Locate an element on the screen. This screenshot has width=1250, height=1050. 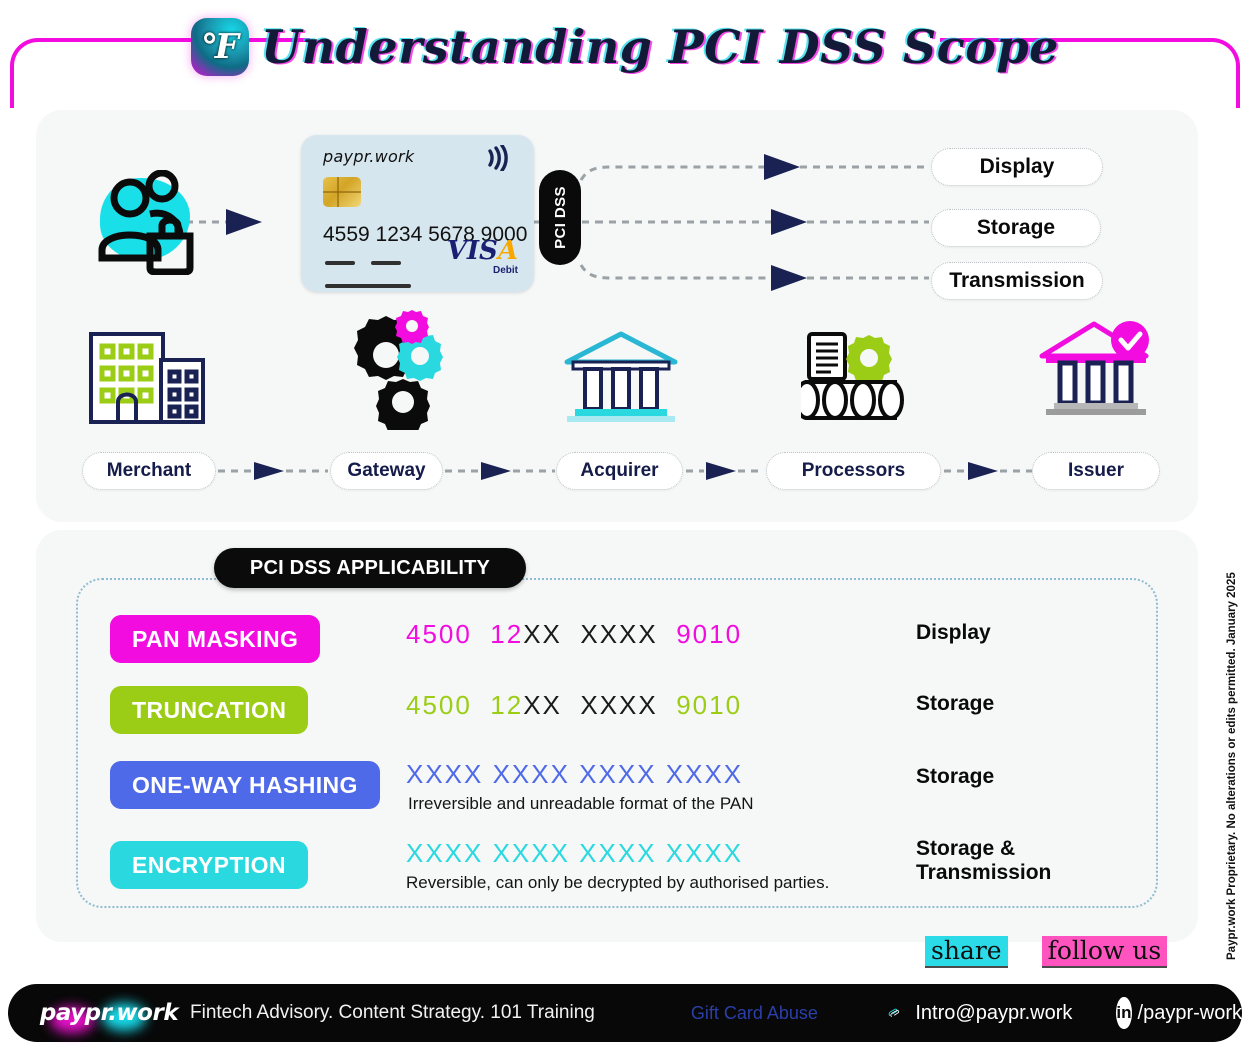
pipeline-pill-issuer: Issuer is located at coordinates (1096, 471).